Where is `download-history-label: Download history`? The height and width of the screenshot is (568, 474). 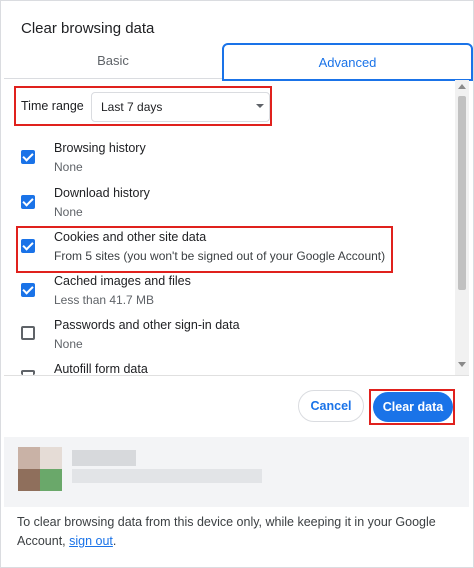 download-history-label: Download history is located at coordinates (102, 193).